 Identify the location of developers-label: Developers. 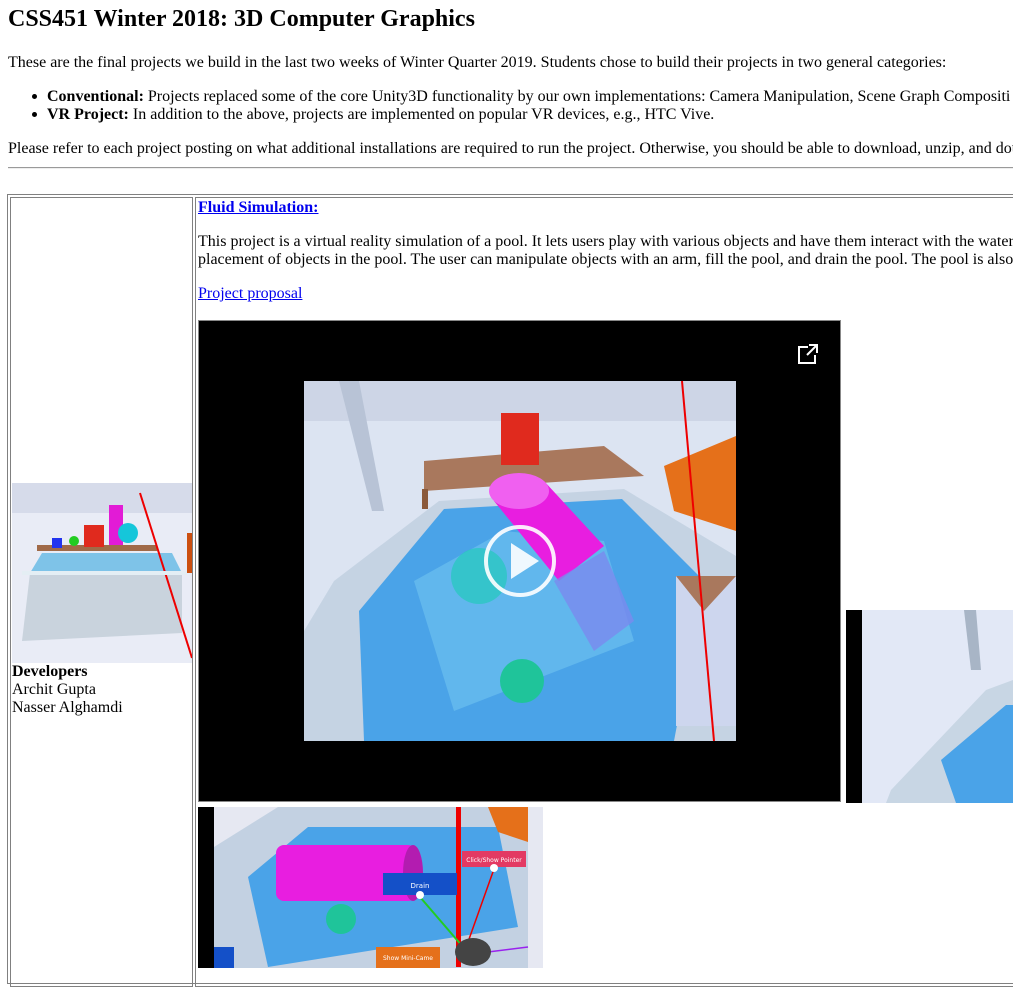
(50, 671).